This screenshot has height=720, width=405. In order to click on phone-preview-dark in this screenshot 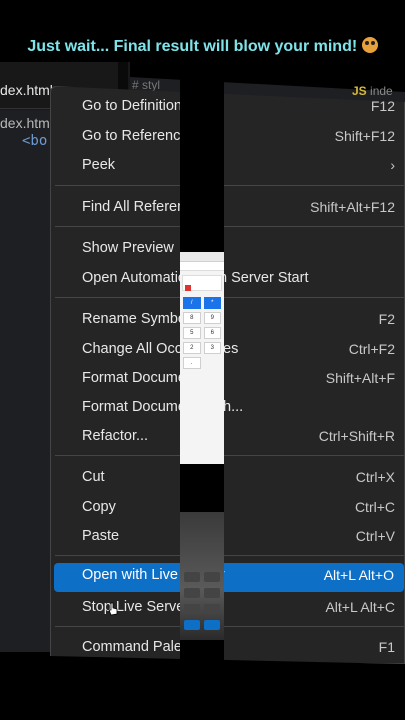, I will do `click(202, 576)`.